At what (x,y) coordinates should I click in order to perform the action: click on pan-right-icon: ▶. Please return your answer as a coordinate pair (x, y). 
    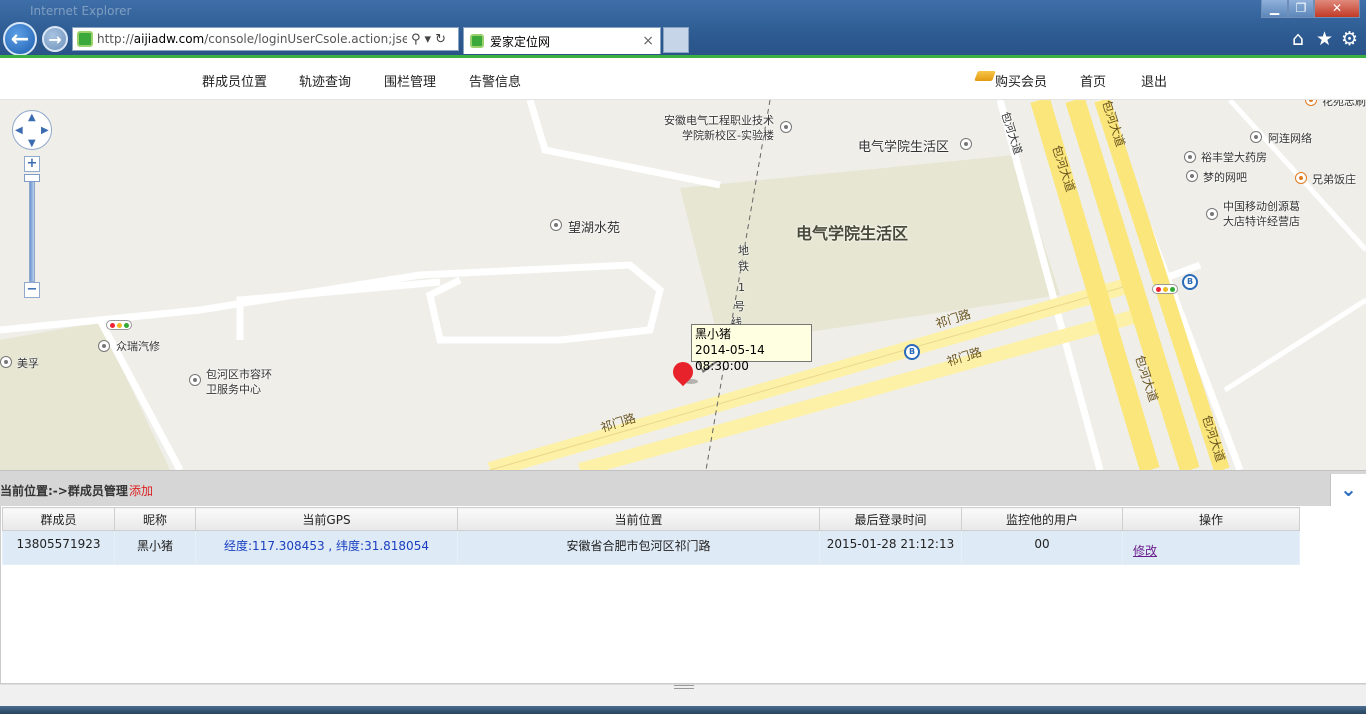
    Looking at the image, I should click on (45, 130).